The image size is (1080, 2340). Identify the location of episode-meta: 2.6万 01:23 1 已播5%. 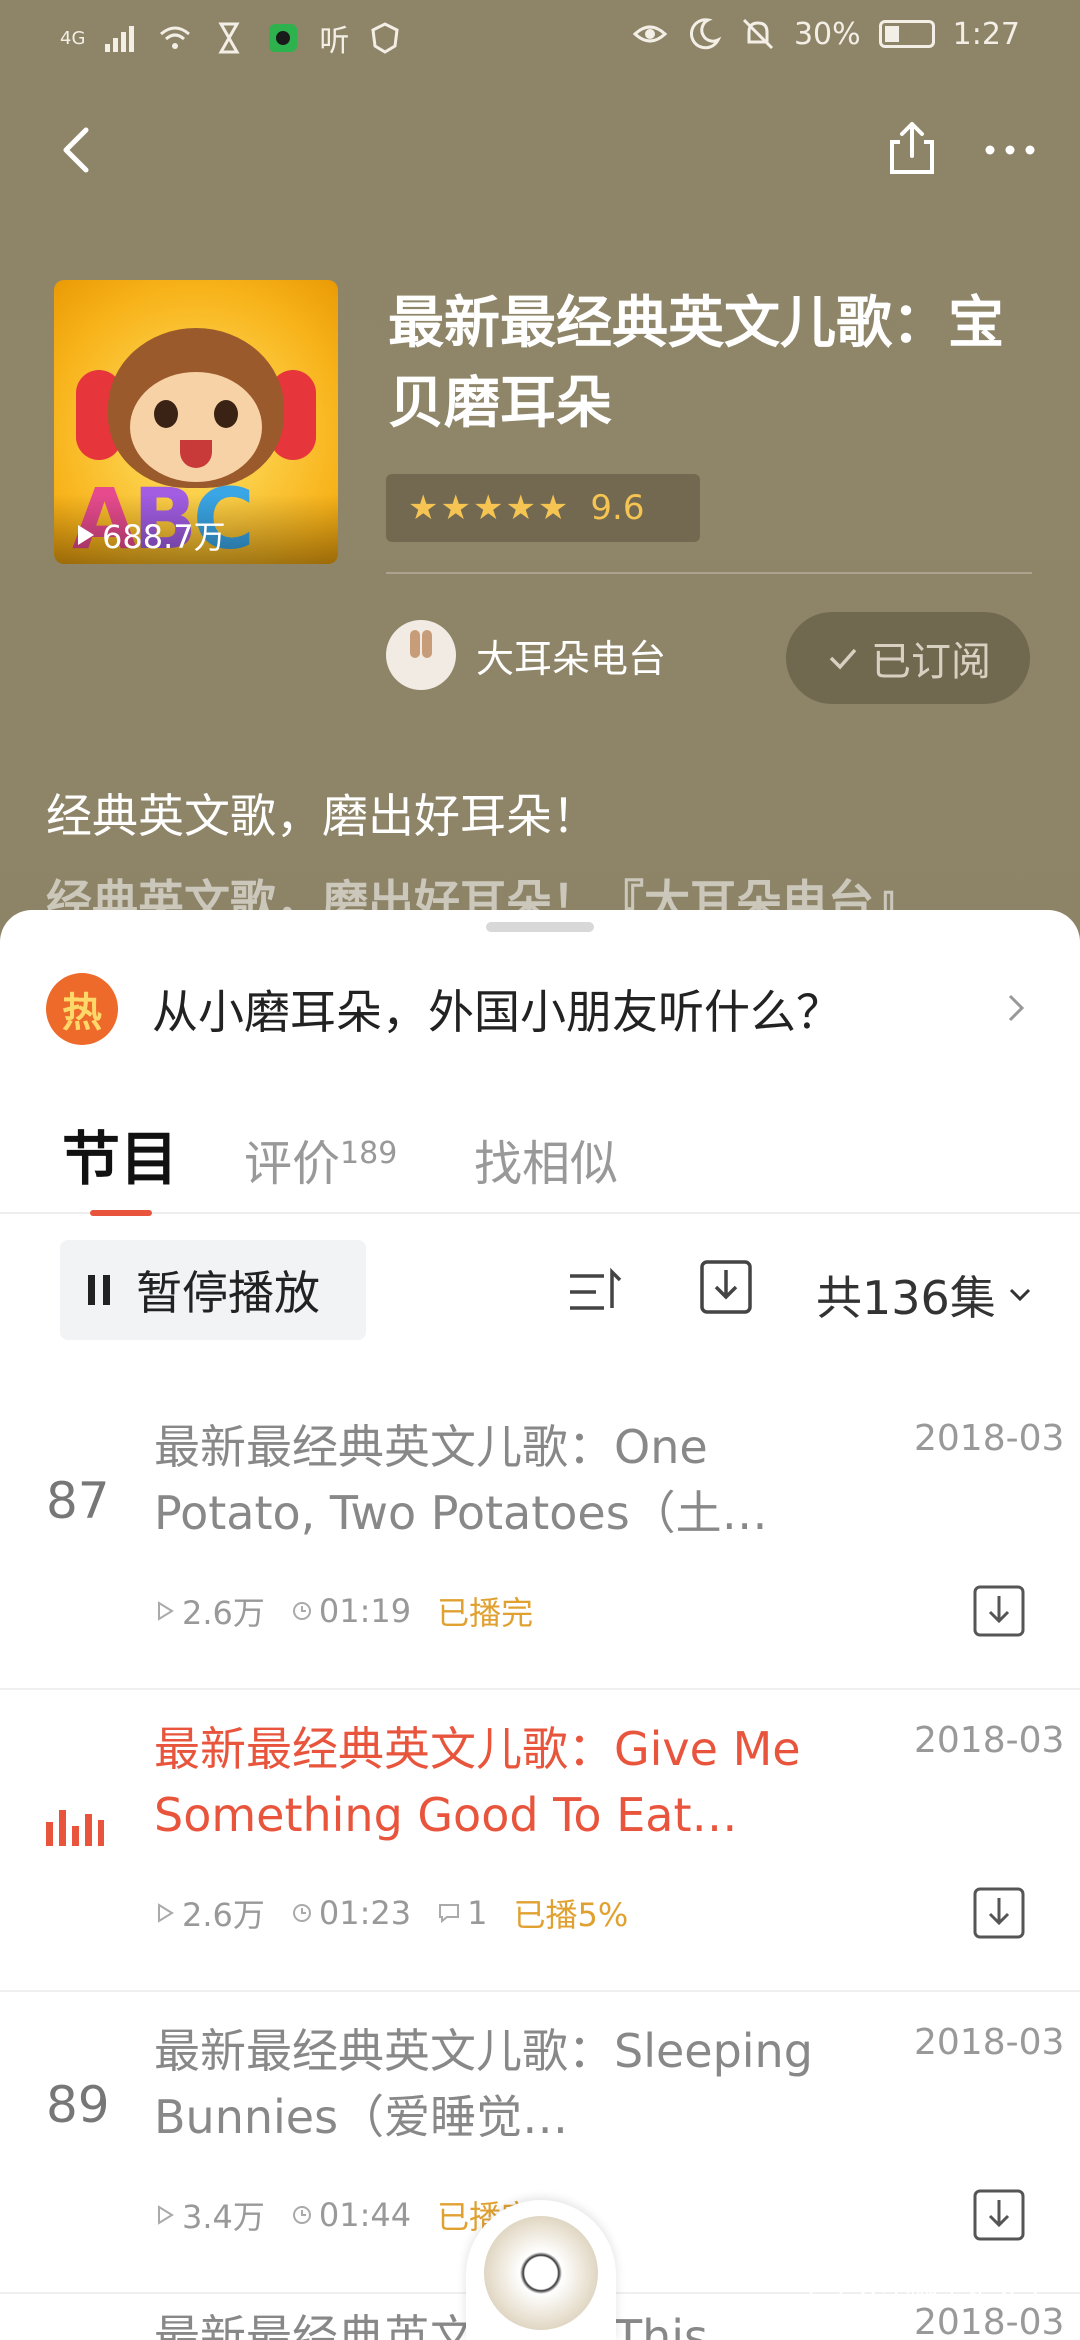
(391, 1913).